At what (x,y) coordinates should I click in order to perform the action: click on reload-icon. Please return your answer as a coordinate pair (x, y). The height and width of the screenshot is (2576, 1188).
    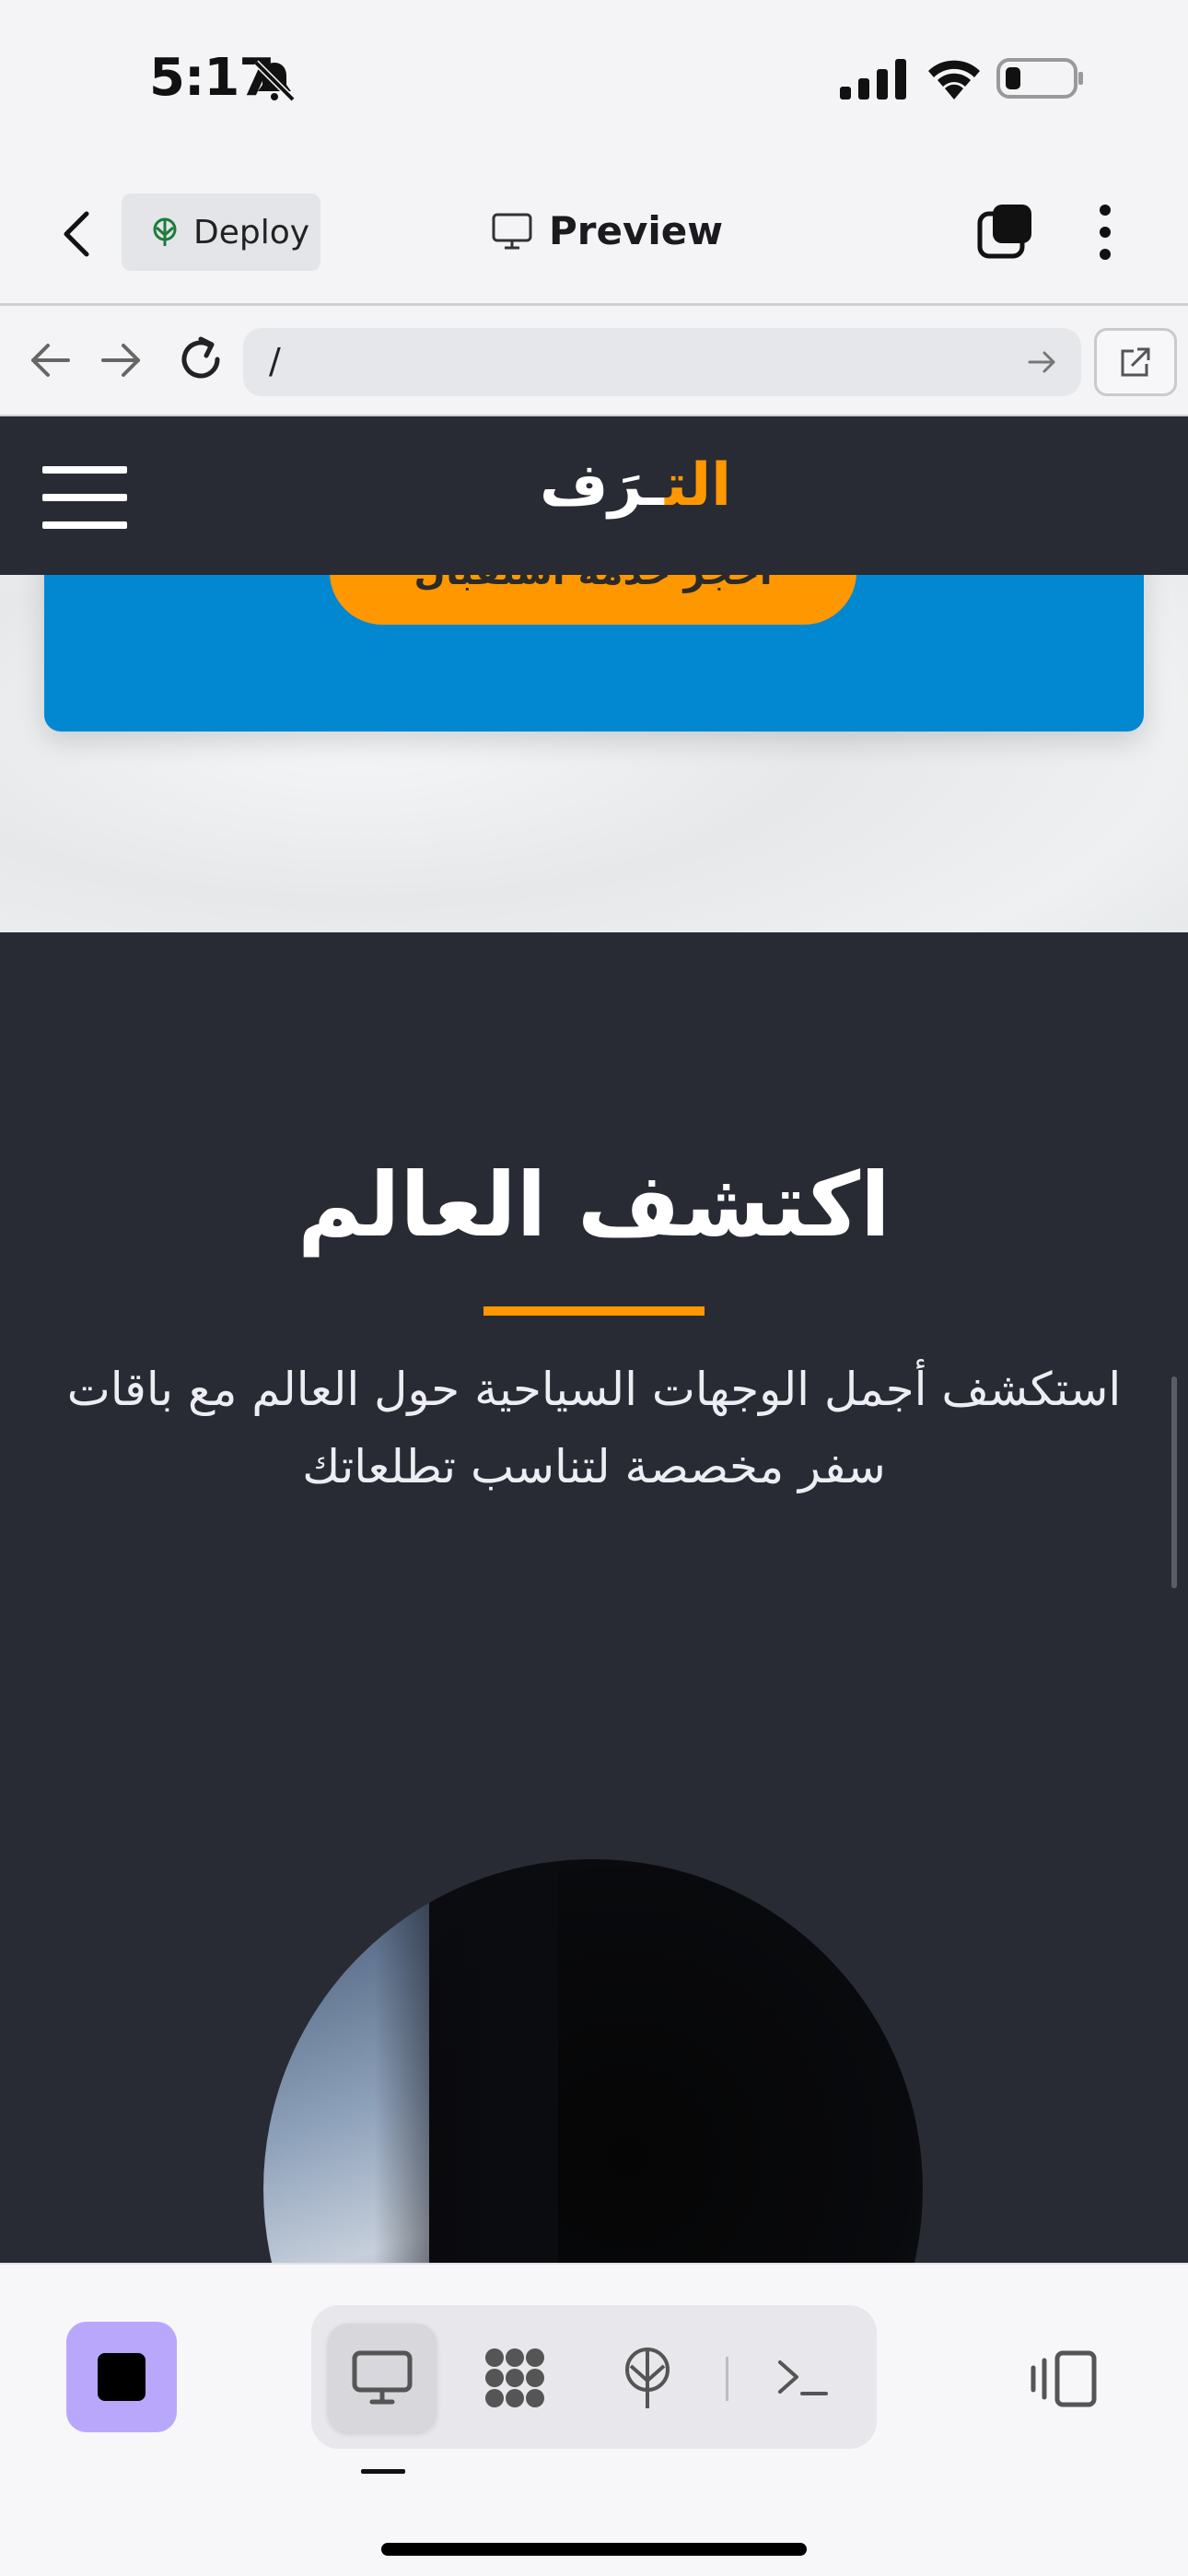
    Looking at the image, I should click on (201, 359).